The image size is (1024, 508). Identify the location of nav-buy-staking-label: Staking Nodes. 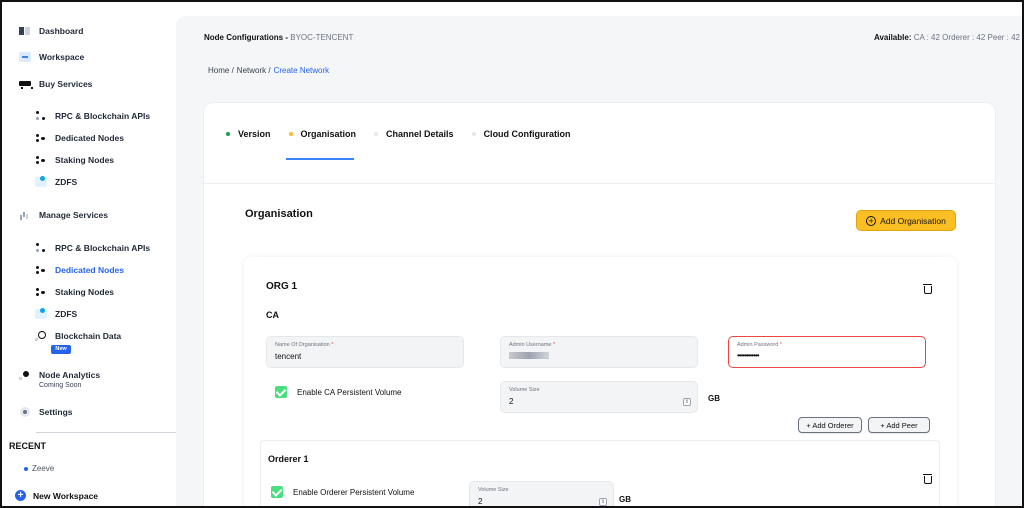
(85, 160).